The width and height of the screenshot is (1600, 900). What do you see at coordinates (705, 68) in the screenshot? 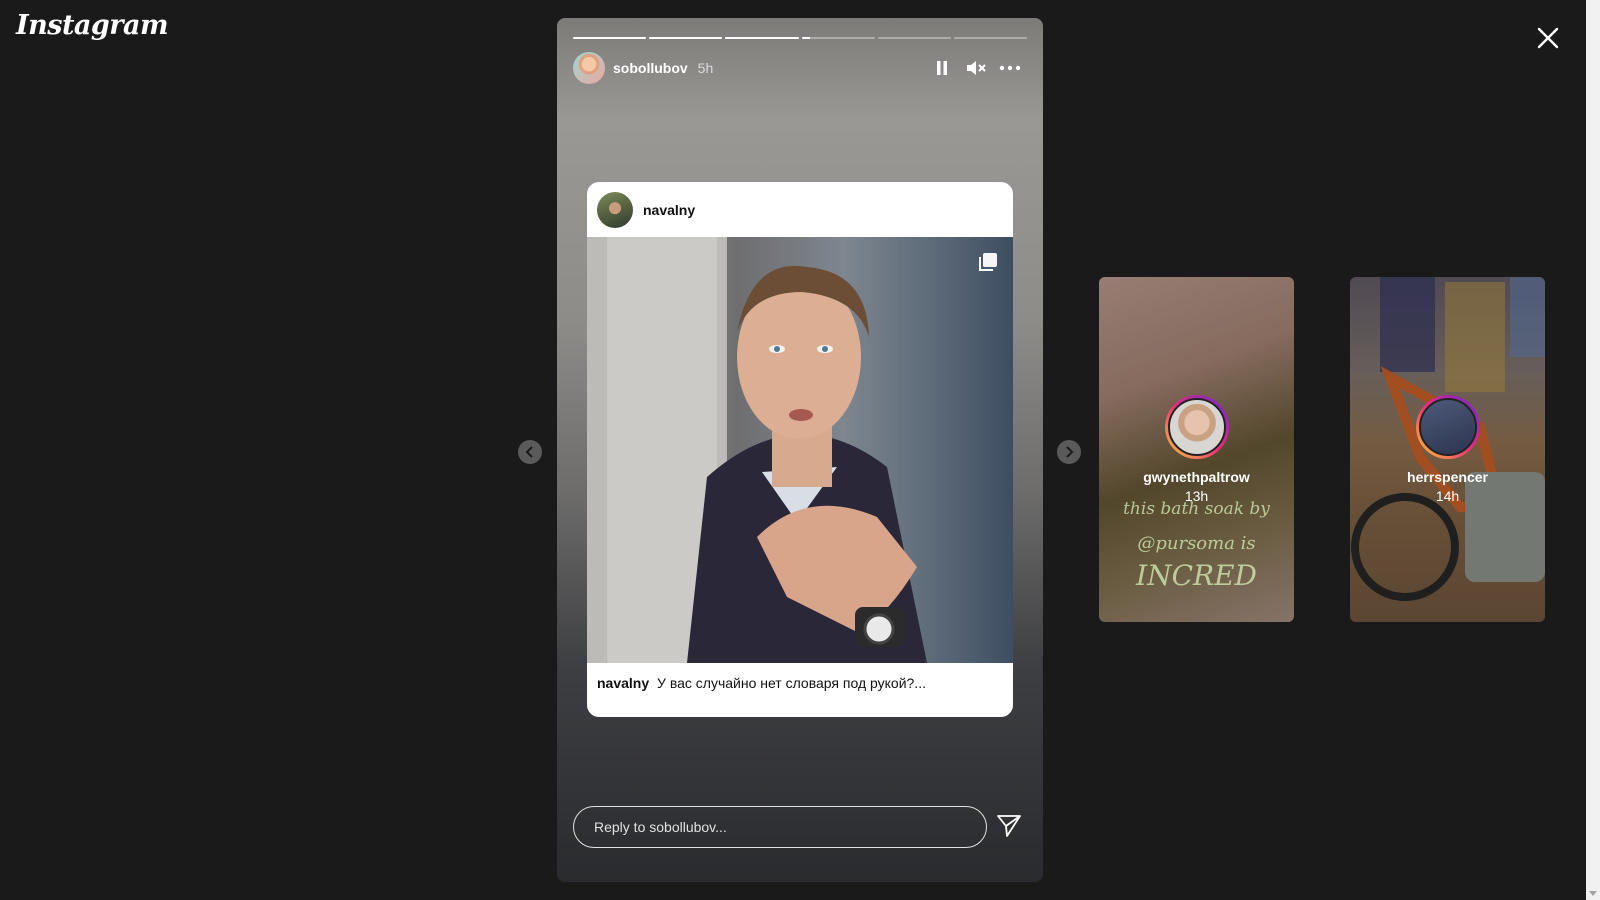
I see `story-timestamp: 5h` at bounding box center [705, 68].